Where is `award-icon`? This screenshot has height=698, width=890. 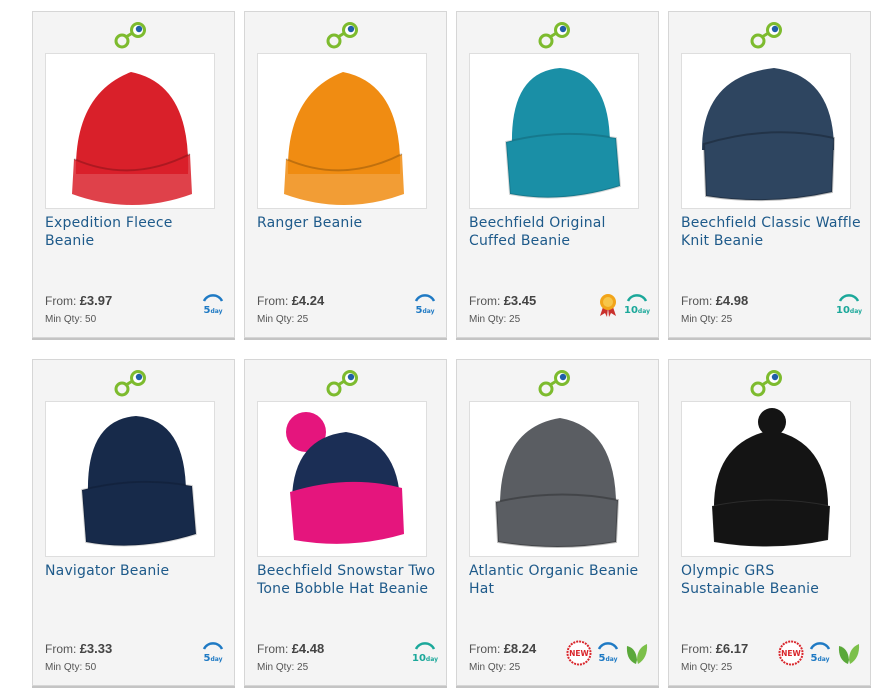 award-icon is located at coordinates (608, 305).